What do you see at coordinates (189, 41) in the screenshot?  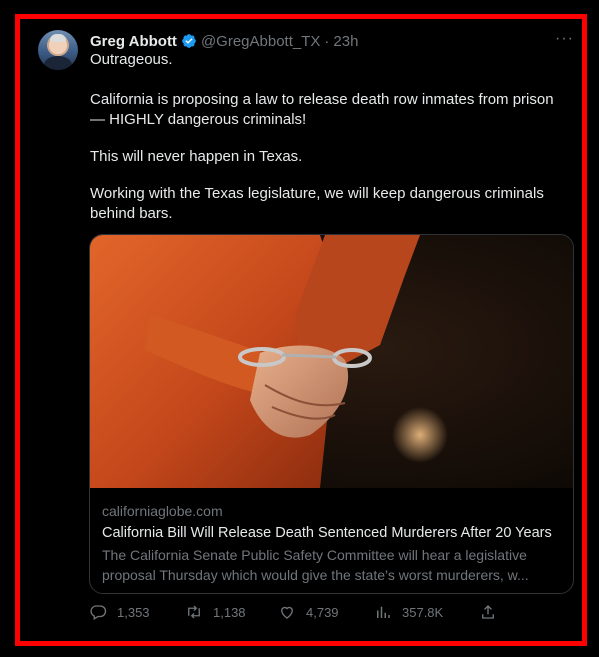 I see `verified-badge-icon` at bounding box center [189, 41].